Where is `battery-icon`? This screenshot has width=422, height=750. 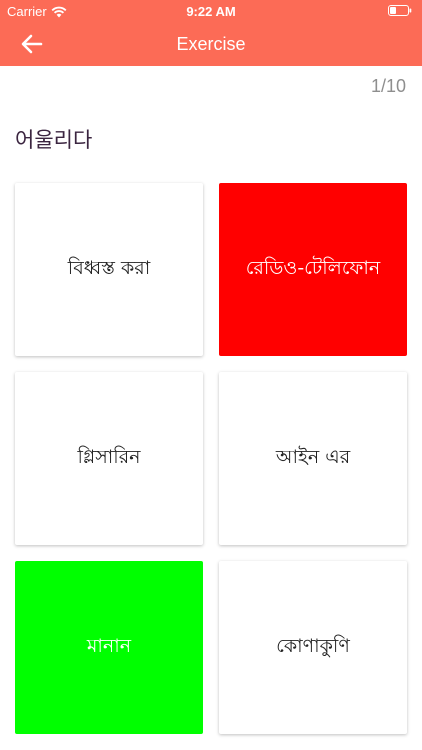 battery-icon is located at coordinates (400, 10).